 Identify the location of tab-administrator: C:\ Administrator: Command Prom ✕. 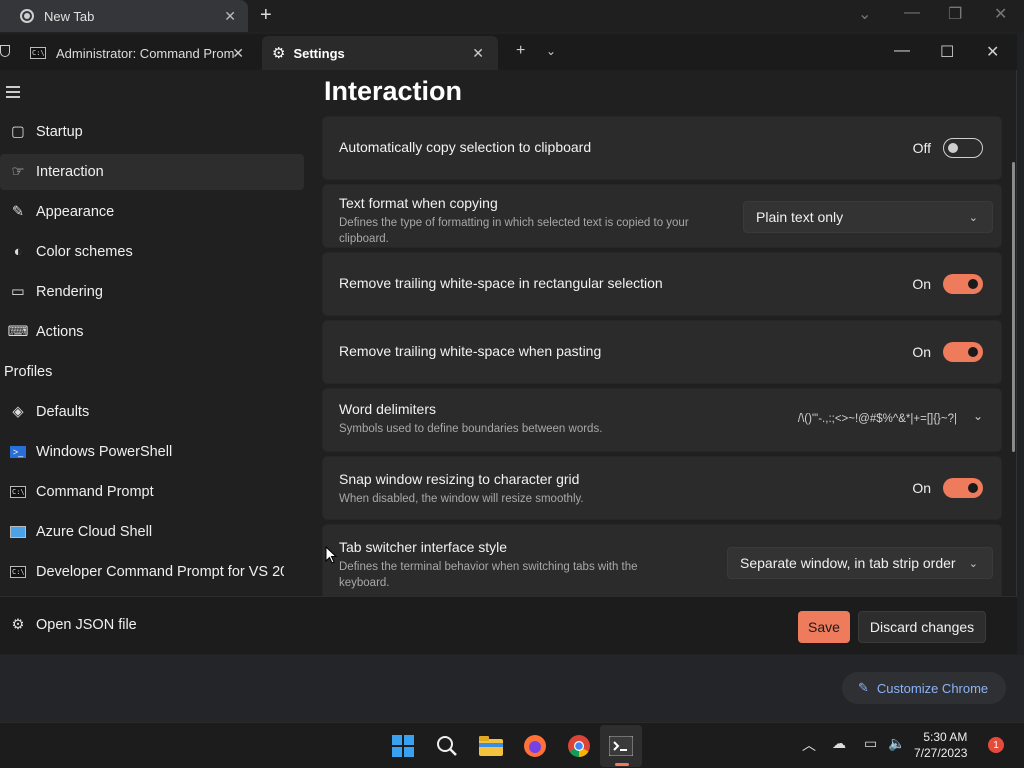
(129, 53).